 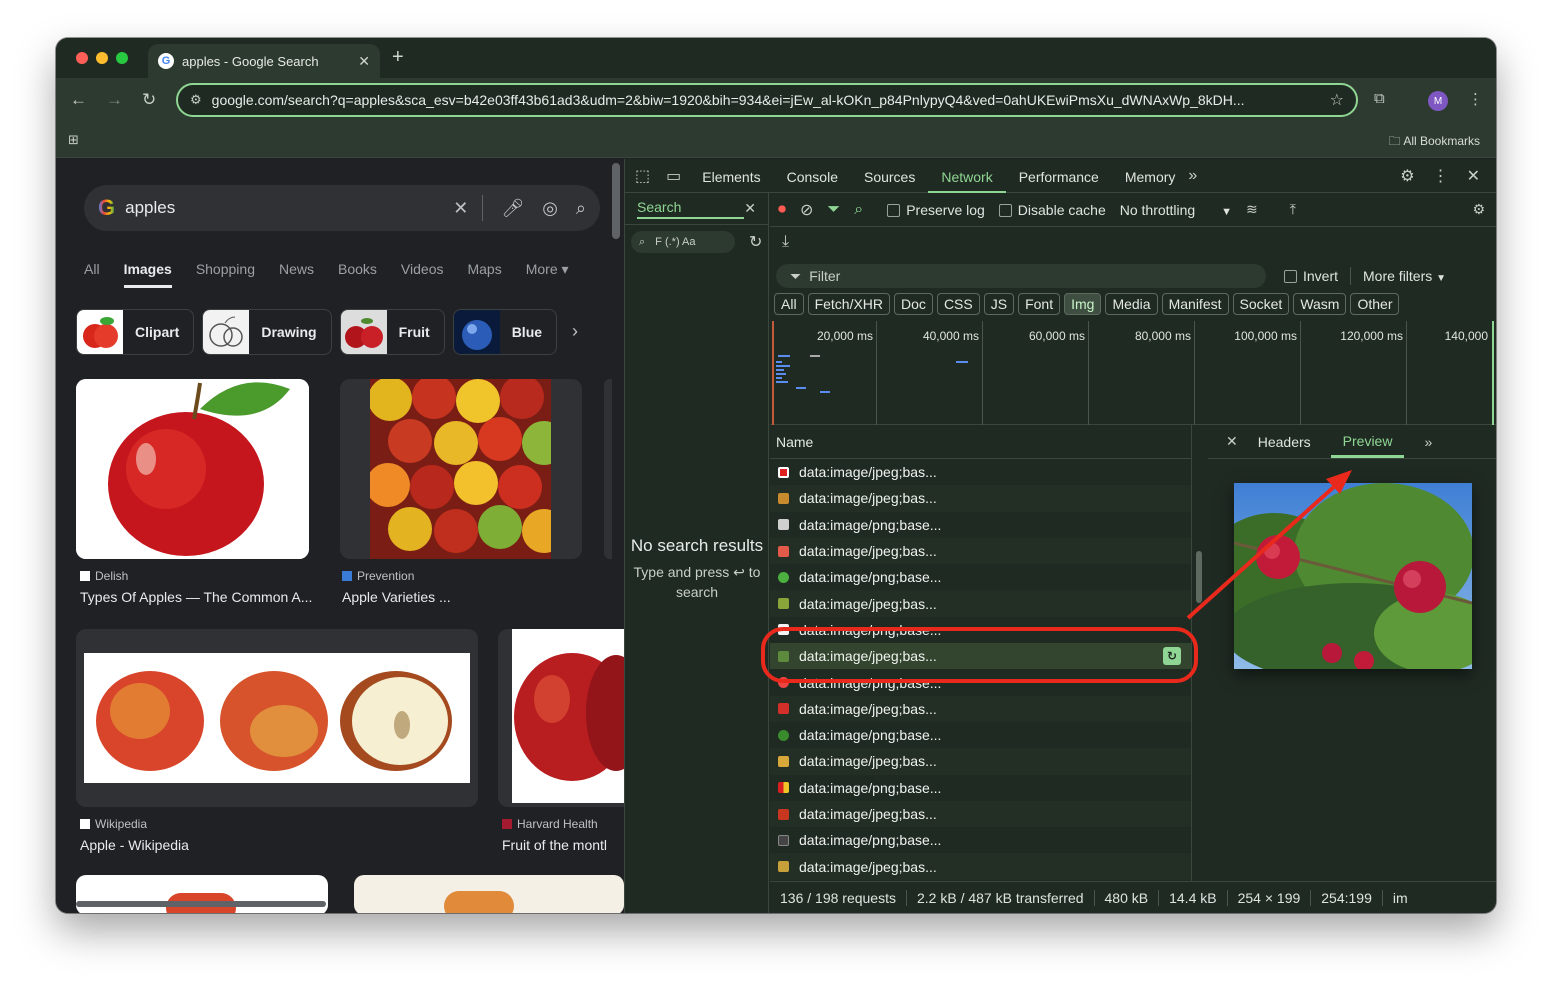 I want to click on devtools-tab-memory: Memory, so click(x=1150, y=176).